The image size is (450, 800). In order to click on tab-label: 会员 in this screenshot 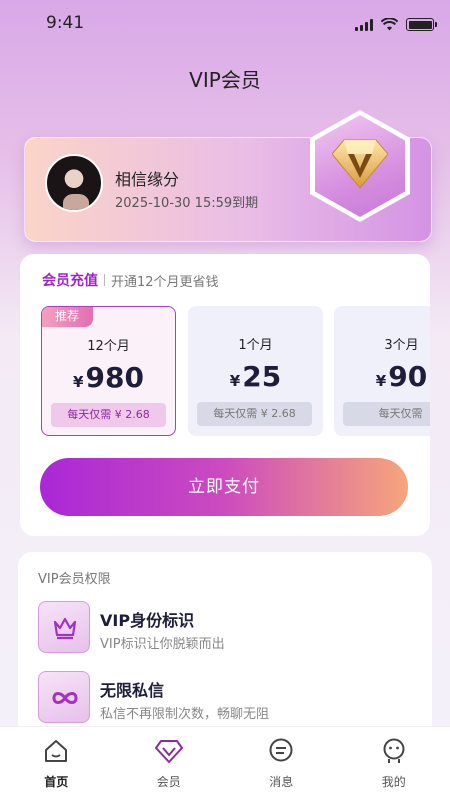, I will do `click(168, 782)`.